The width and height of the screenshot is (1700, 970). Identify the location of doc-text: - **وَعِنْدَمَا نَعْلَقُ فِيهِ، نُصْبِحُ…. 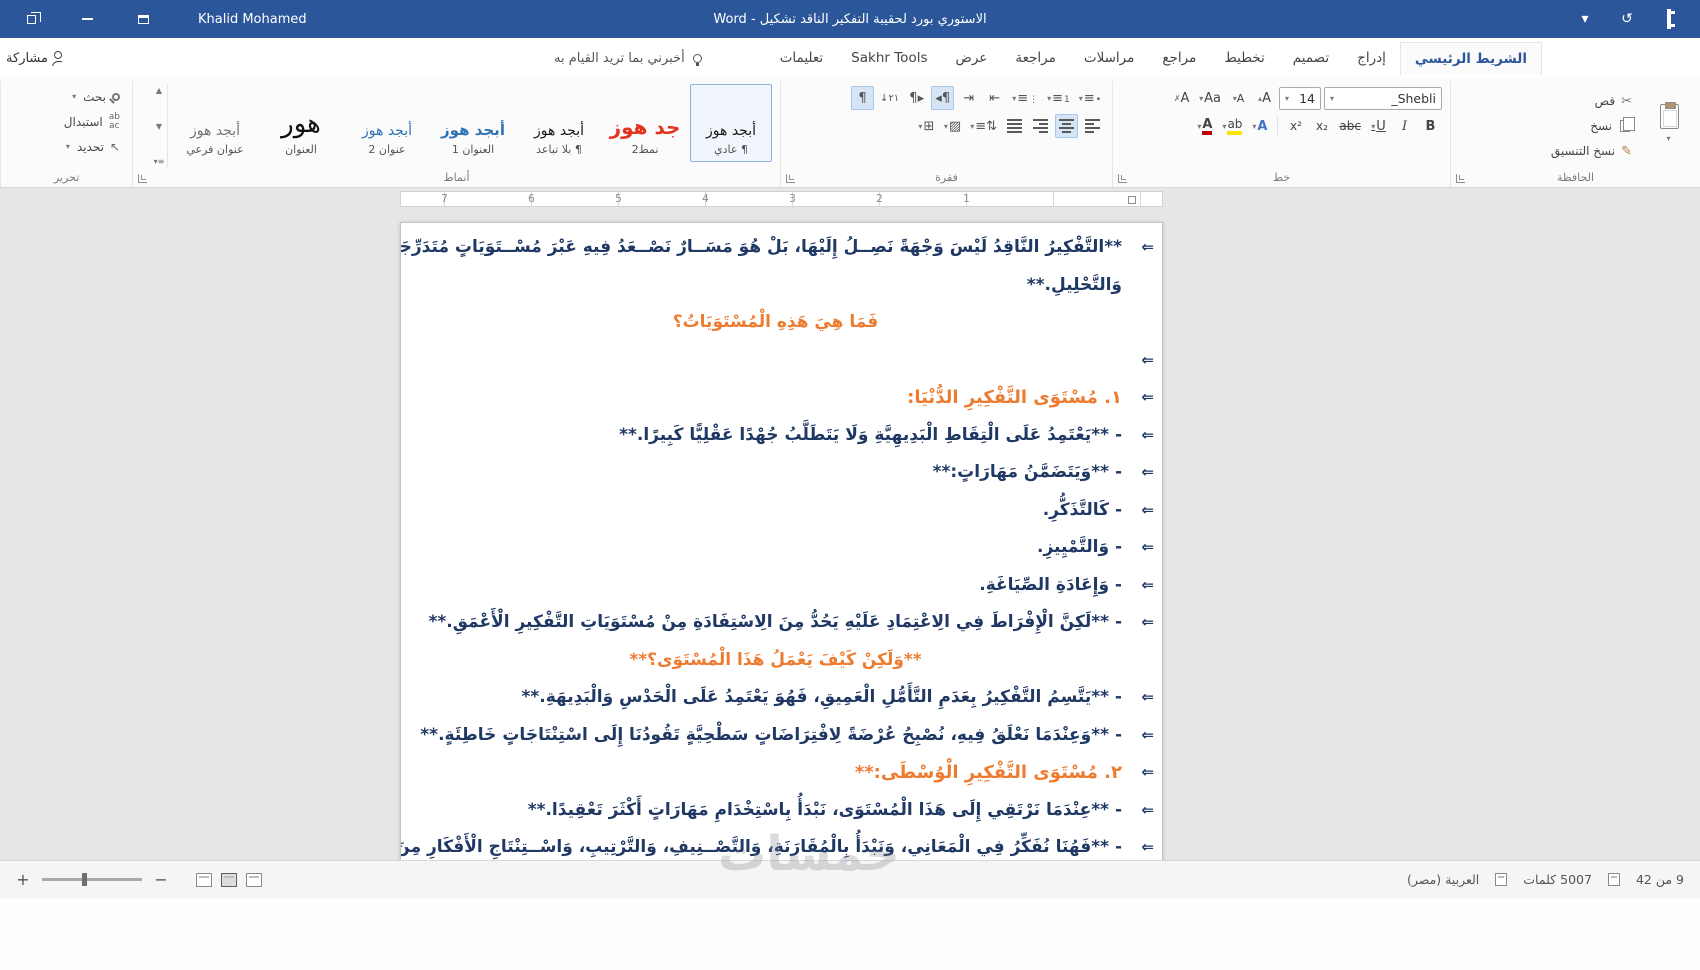
(771, 735).